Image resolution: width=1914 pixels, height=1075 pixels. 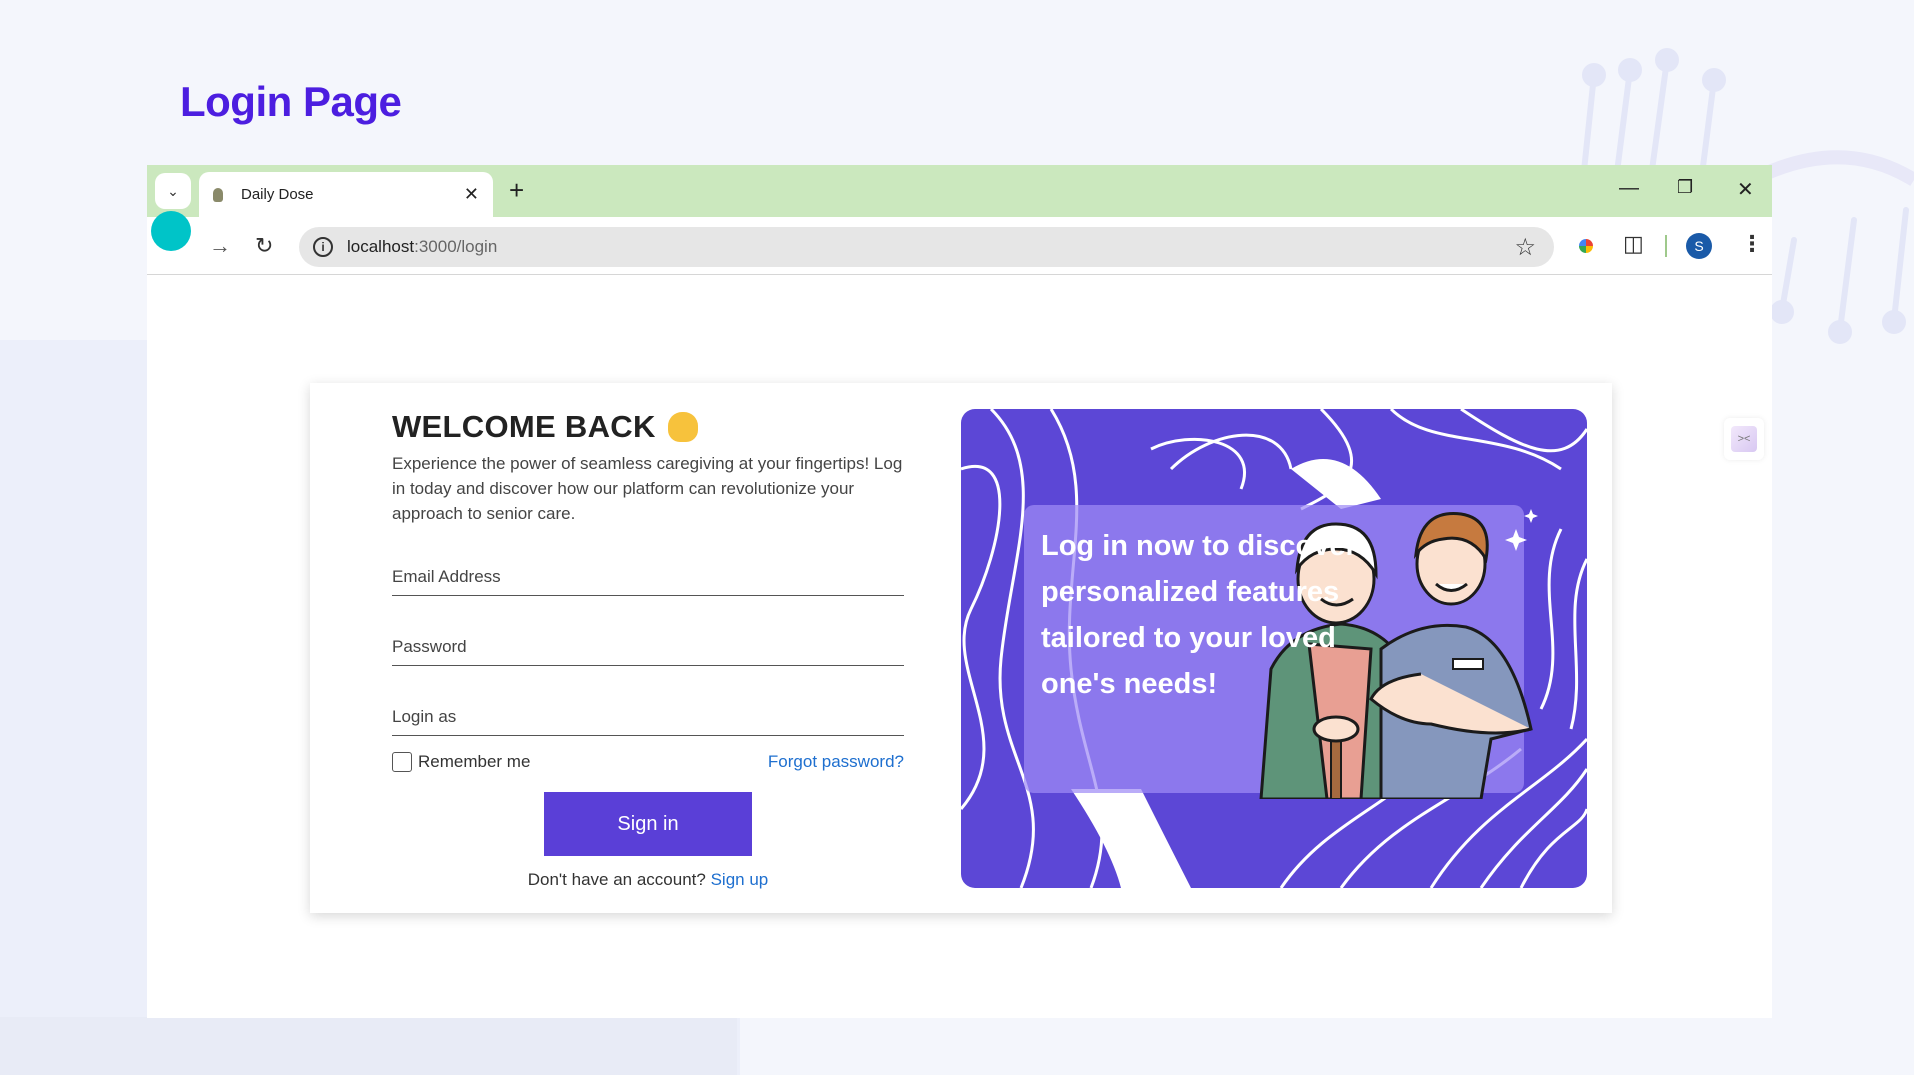 I want to click on waving-hand-icon, so click(x=682, y=427).